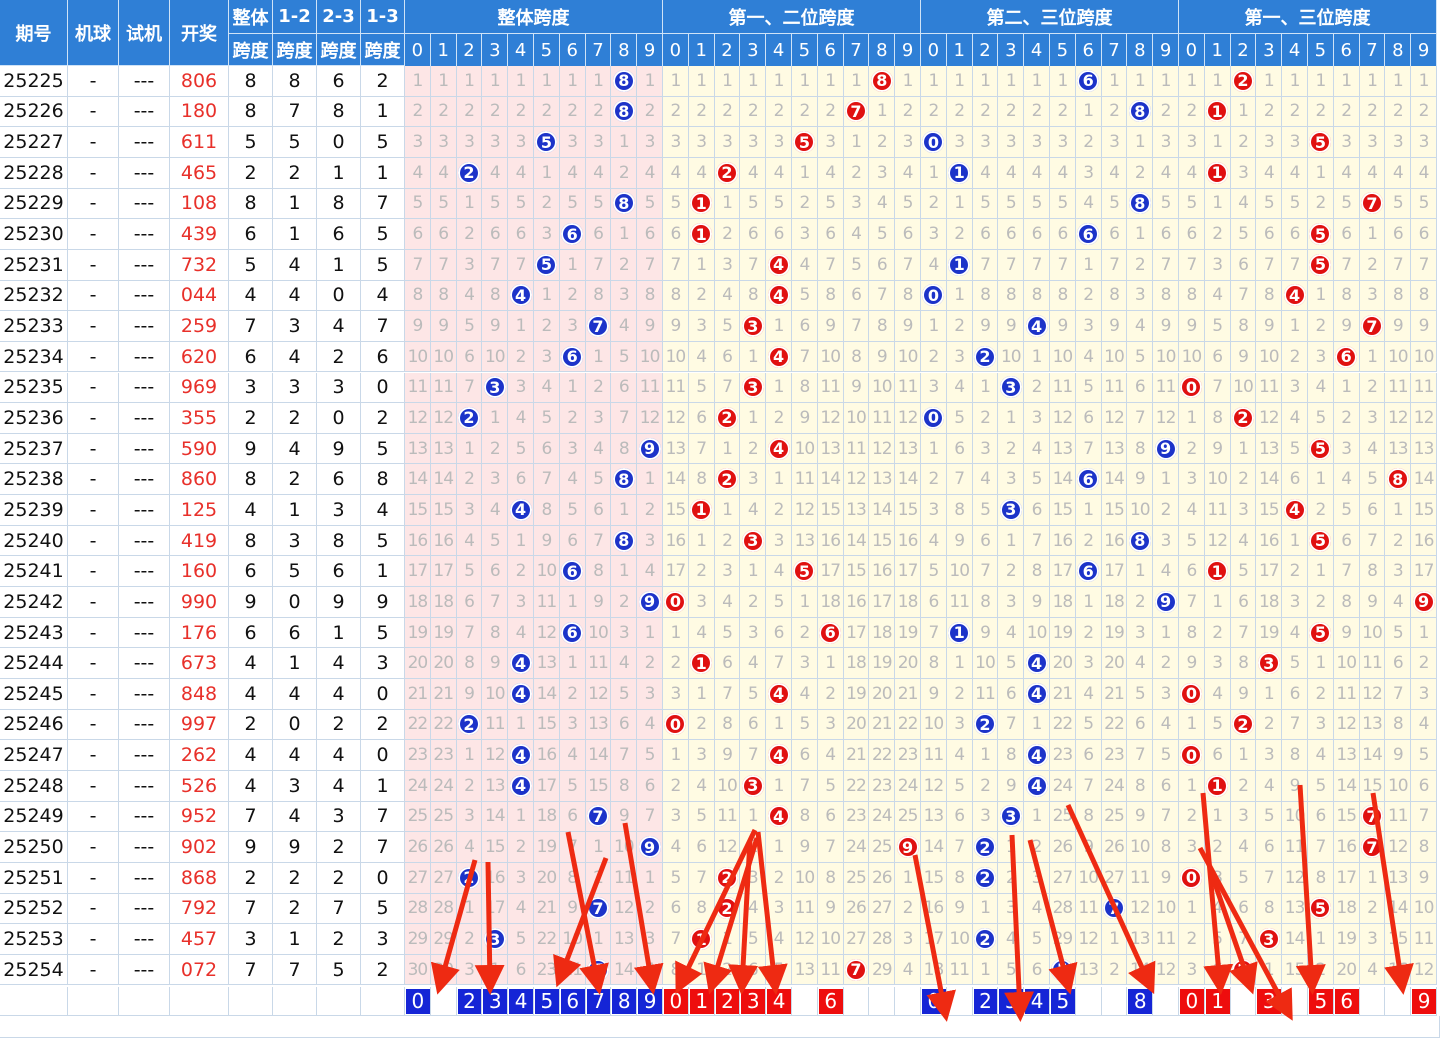 Image resolution: width=1440 pixels, height=1038 pixels. Describe the element at coordinates (650, 50) in the screenshot. I see `digit-header: 9` at that location.